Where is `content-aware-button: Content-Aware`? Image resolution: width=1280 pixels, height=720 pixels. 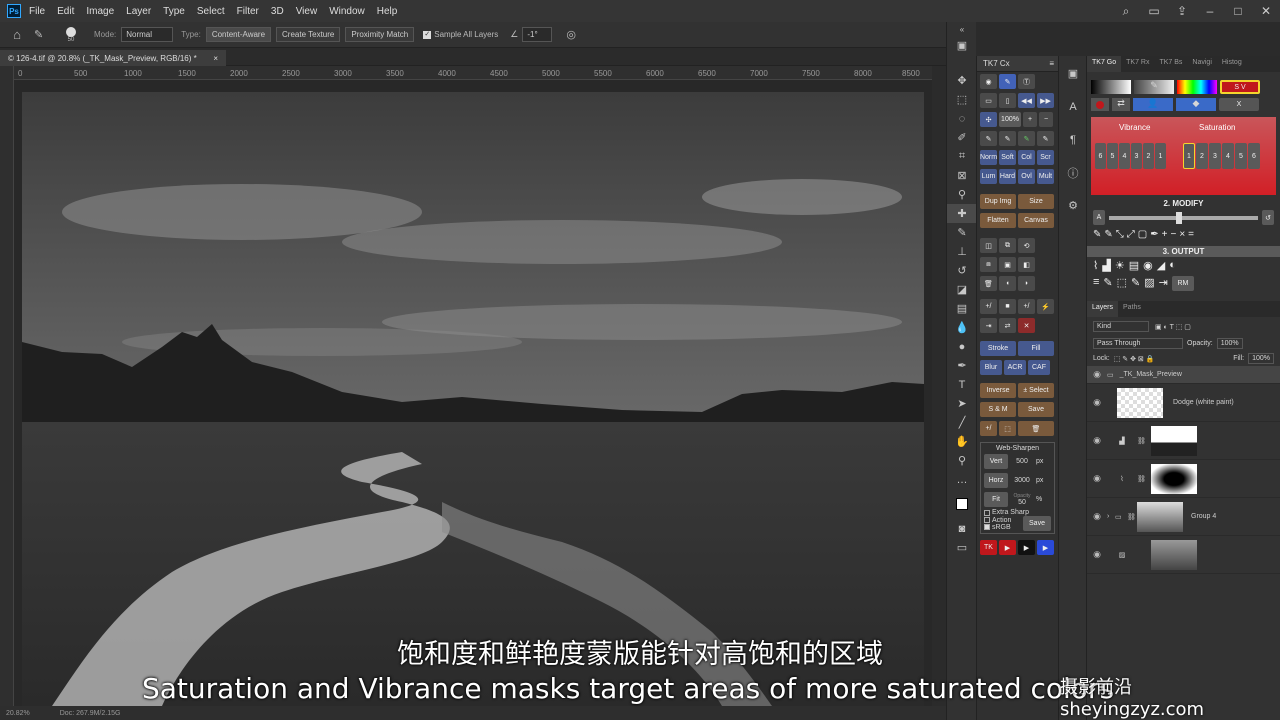
content-aware-button: Content-Aware is located at coordinates (238, 34).